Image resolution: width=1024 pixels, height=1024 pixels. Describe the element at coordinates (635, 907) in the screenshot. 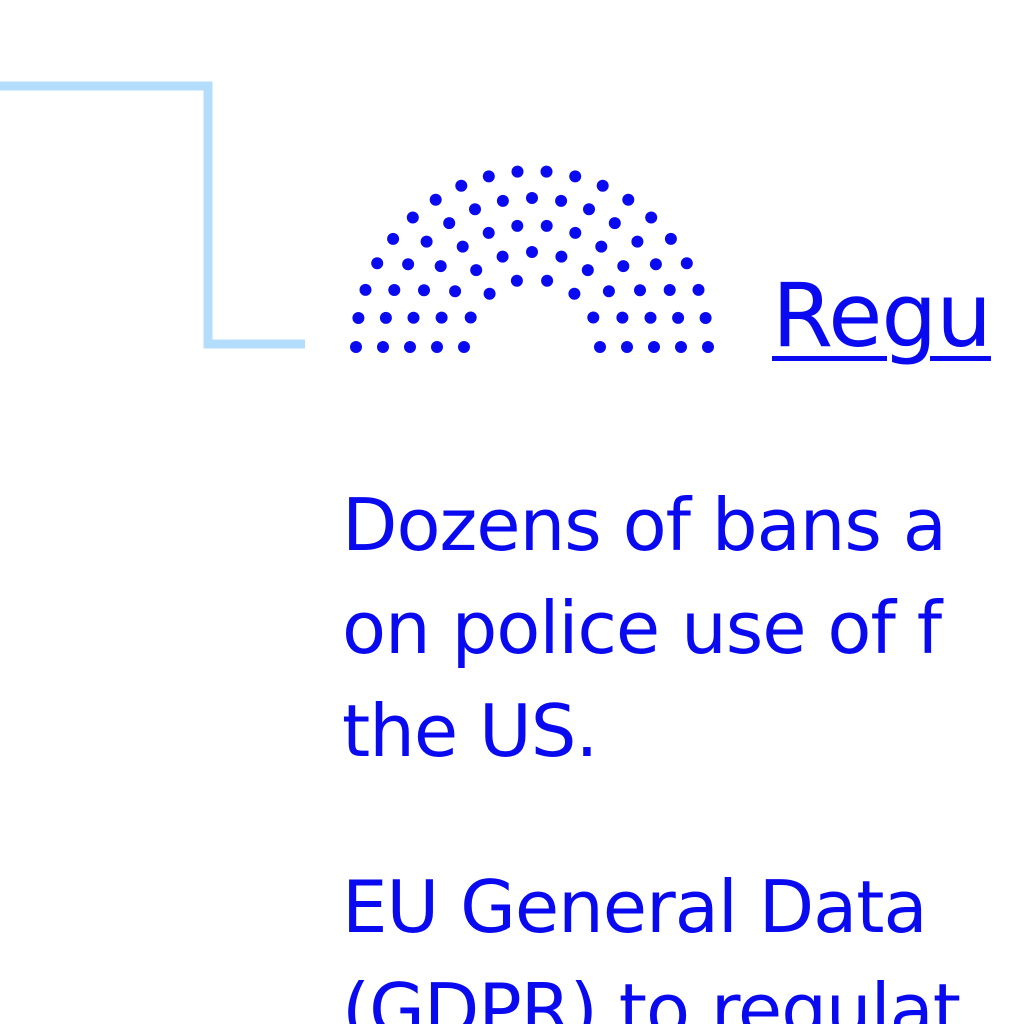

I see `paragraph-line: EU General Data` at that location.